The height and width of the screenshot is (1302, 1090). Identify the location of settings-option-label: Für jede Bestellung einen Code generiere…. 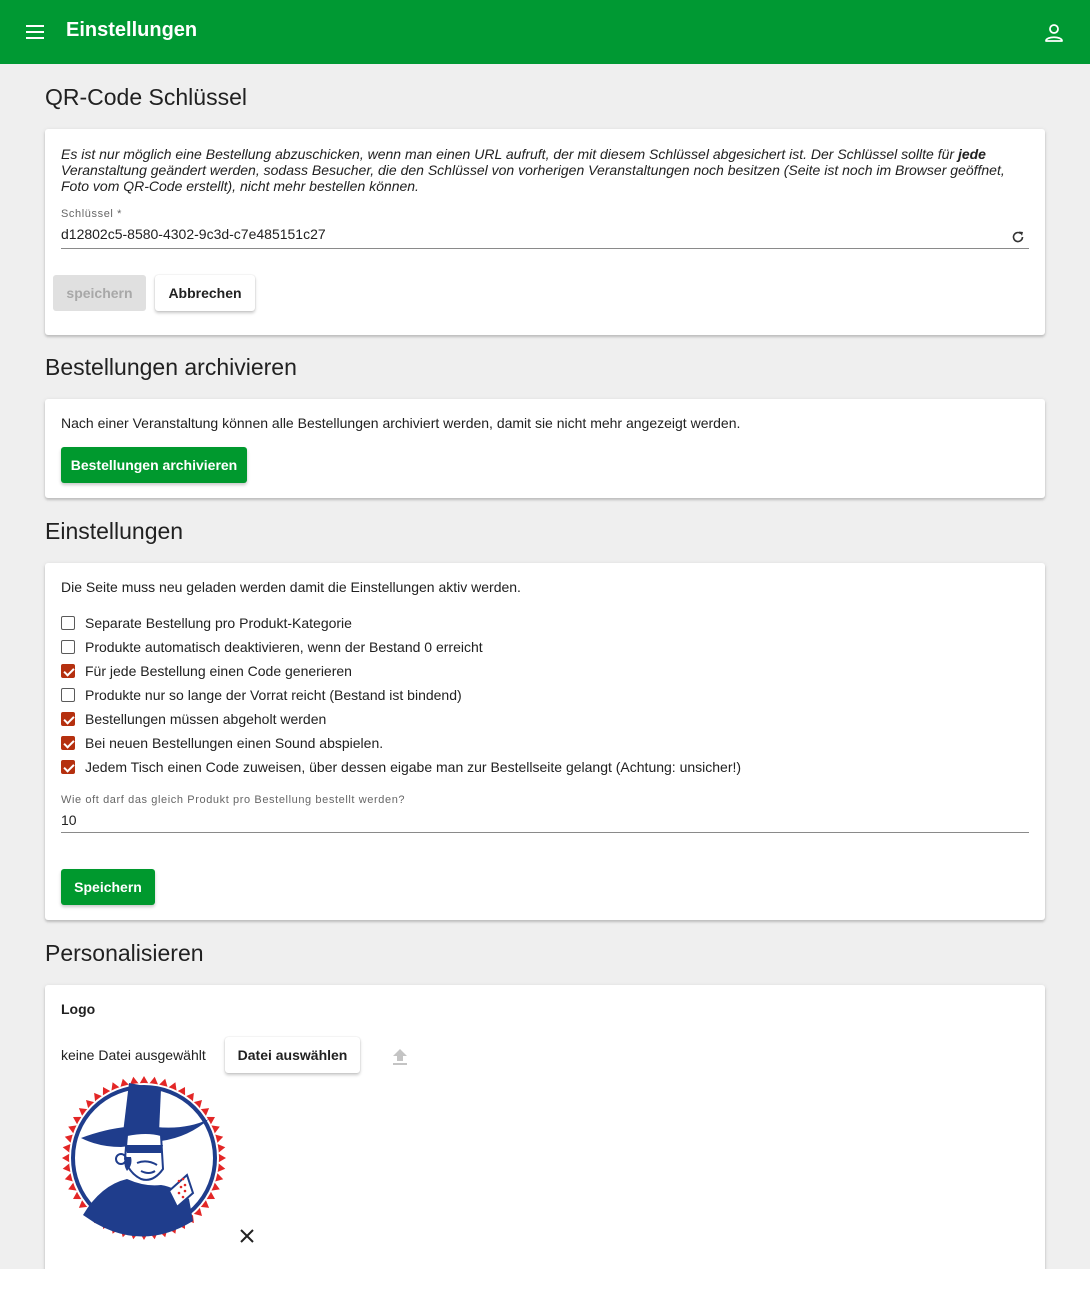
(218, 671).